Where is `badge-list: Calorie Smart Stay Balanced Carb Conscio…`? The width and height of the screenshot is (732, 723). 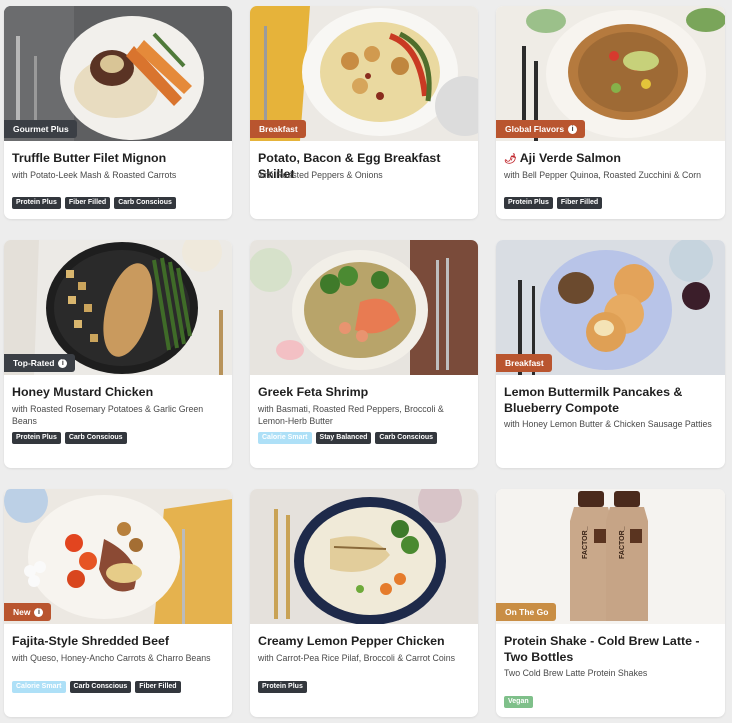
badge-list: Calorie Smart Stay Balanced Carb Conscio… is located at coordinates (348, 438).